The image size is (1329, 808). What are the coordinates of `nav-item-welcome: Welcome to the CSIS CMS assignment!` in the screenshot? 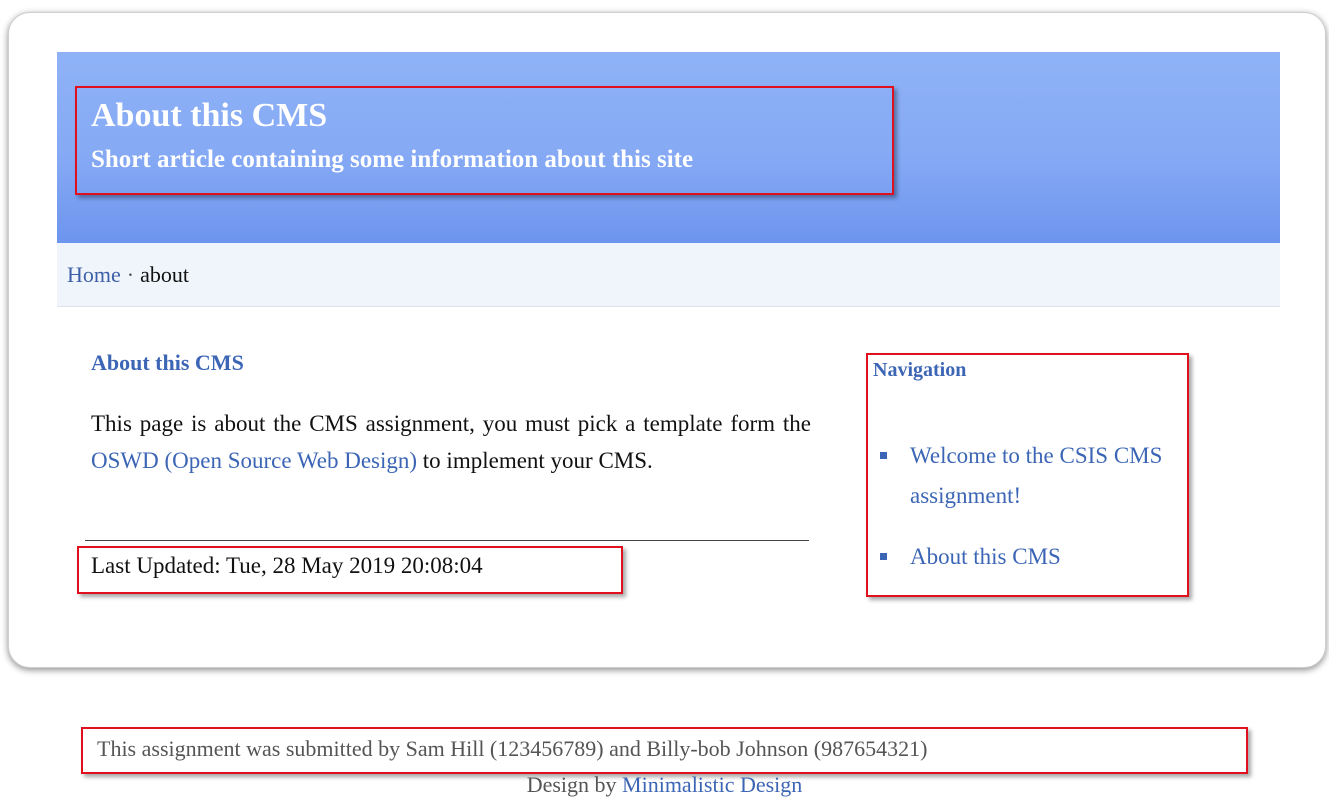 It's located at (1030, 476).